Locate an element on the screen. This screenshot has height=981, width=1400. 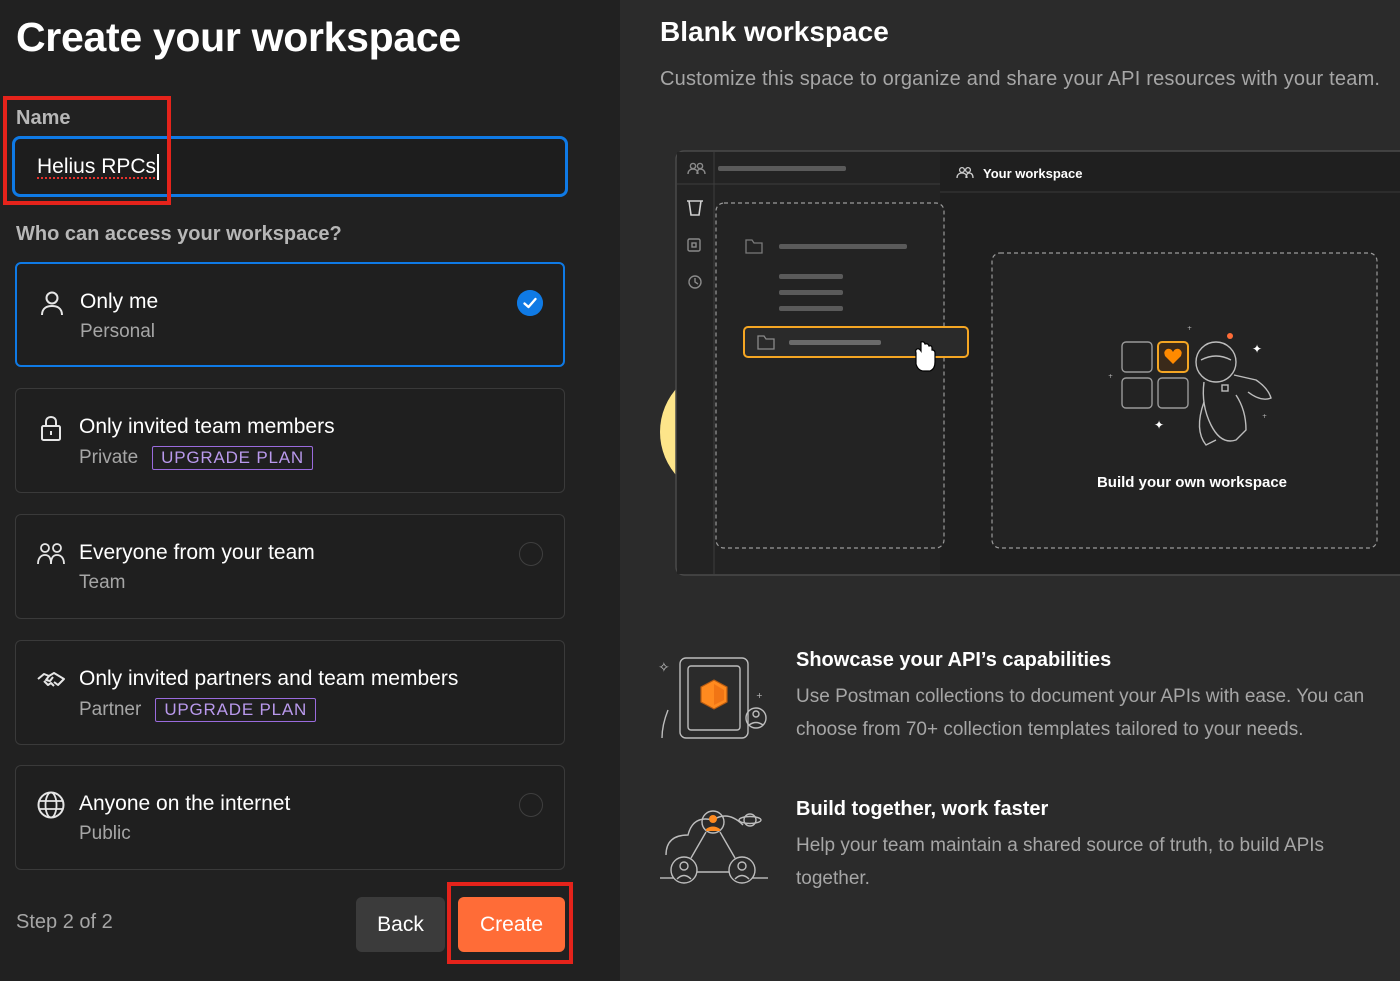
option-title: Anyone on the internet is located at coordinates (185, 803).